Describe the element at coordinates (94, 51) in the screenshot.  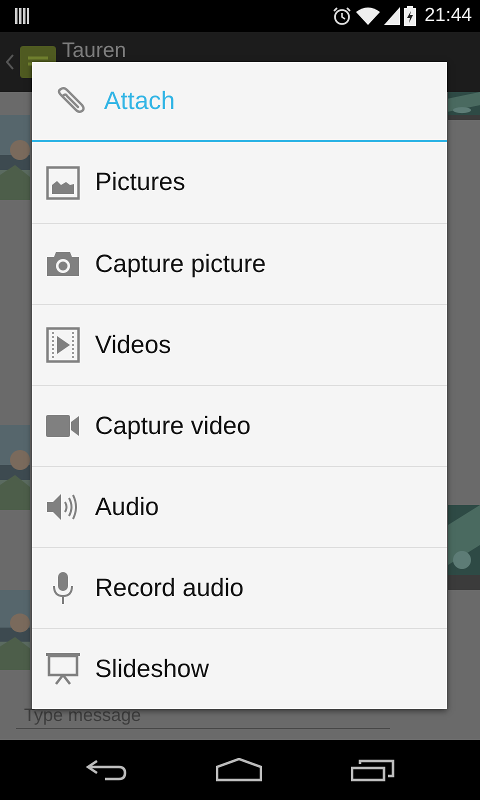
I see `conversation-title: Tauren` at that location.